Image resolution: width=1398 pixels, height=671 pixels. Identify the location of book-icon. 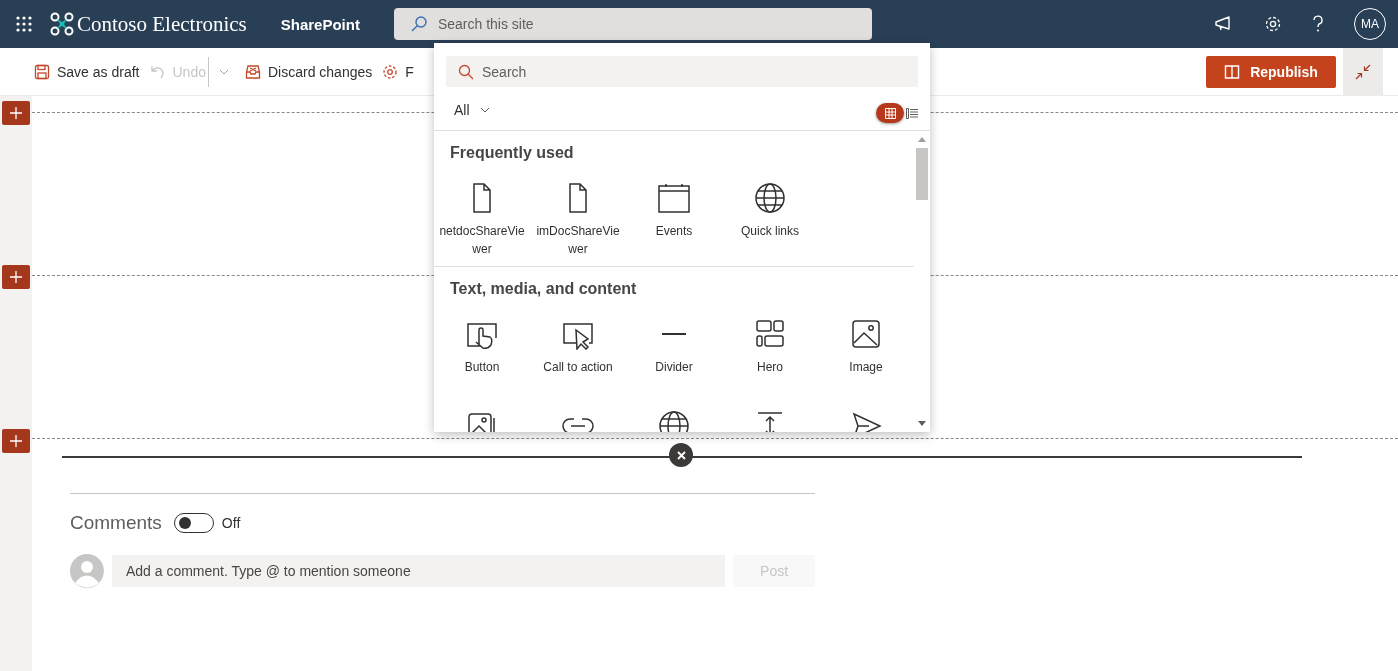
(1232, 71).